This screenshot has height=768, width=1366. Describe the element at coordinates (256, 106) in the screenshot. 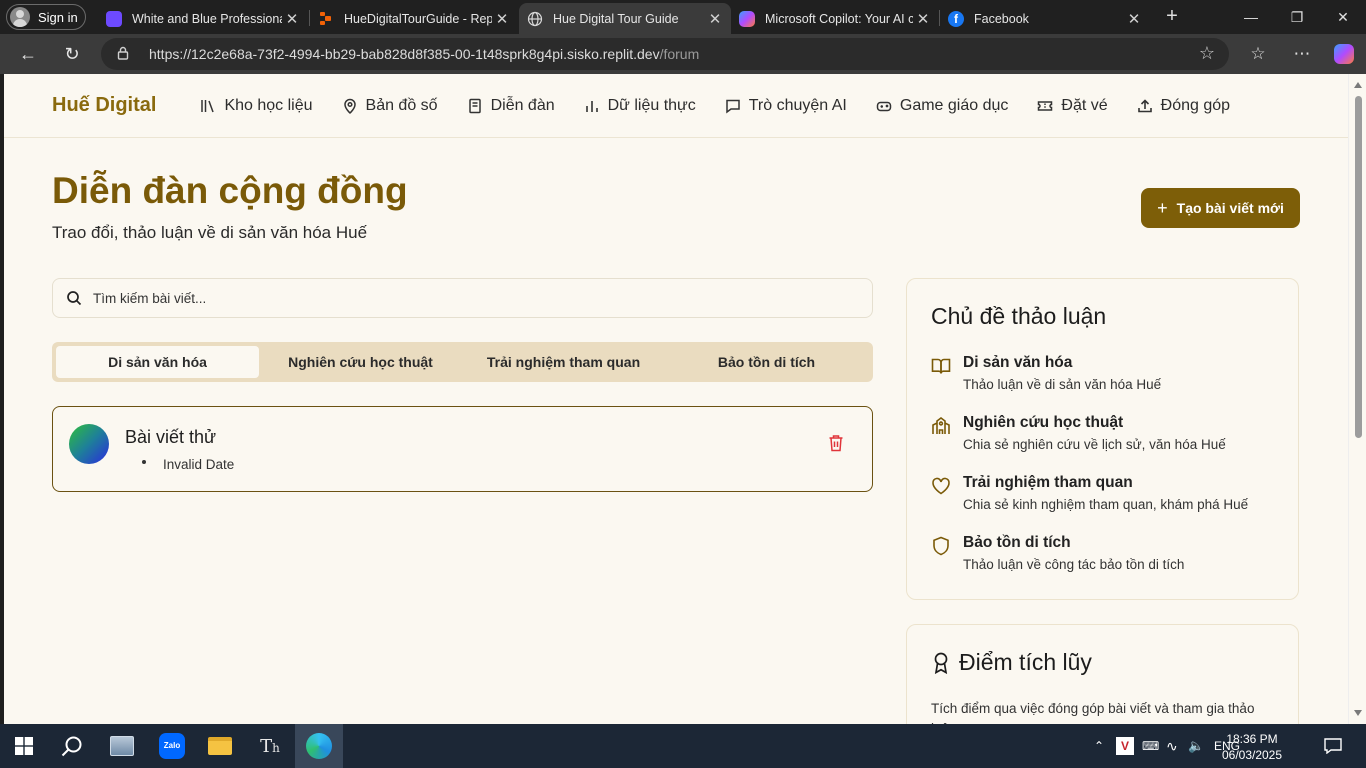

I see `nav-item-library: Kho học liệu` at that location.